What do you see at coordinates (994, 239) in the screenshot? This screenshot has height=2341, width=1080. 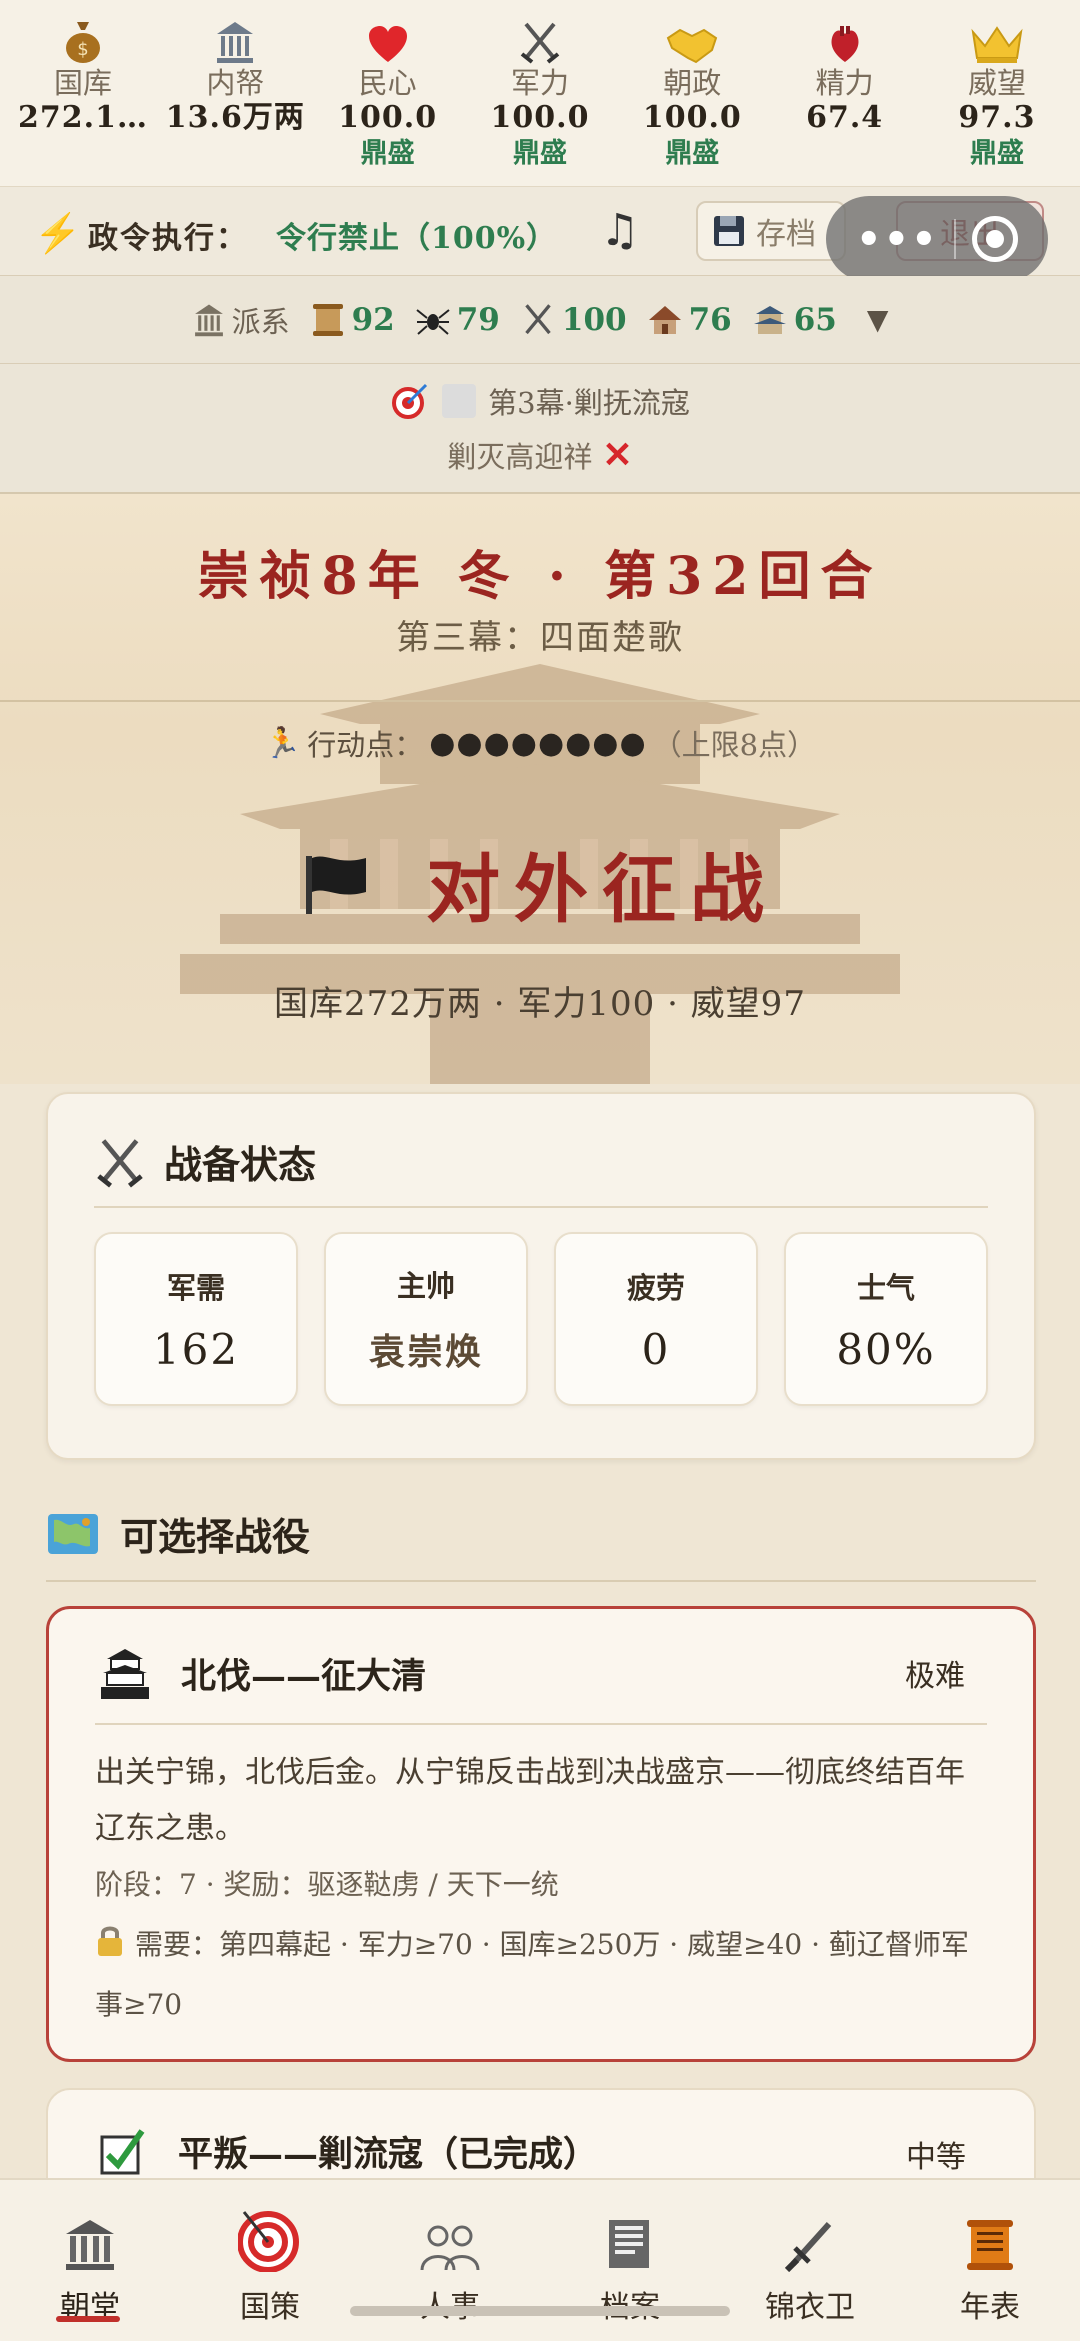 I see `close-miniprogram-button` at bounding box center [994, 239].